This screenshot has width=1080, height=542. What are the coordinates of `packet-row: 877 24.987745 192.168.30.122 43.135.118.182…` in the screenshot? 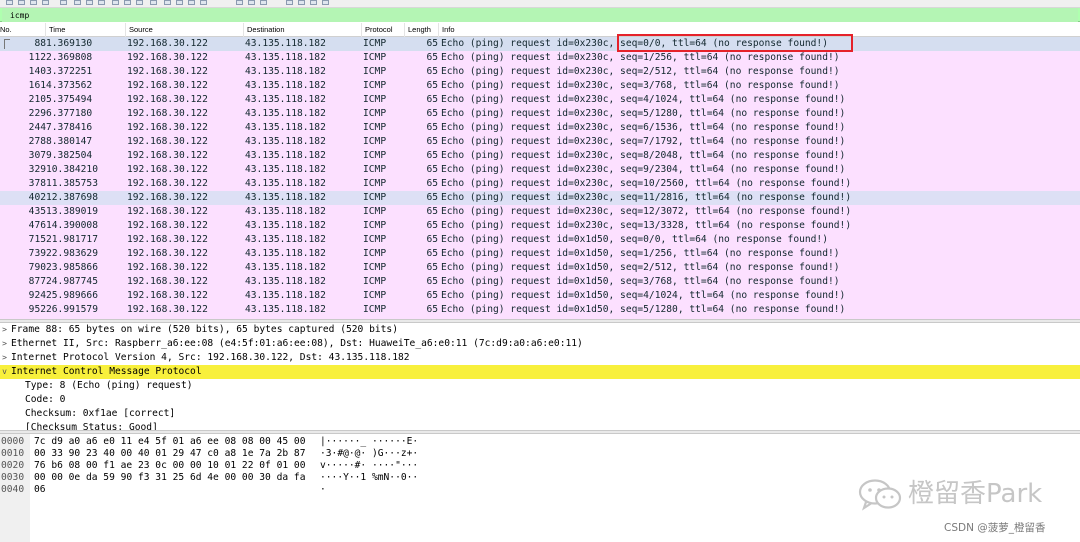 It's located at (540, 282).